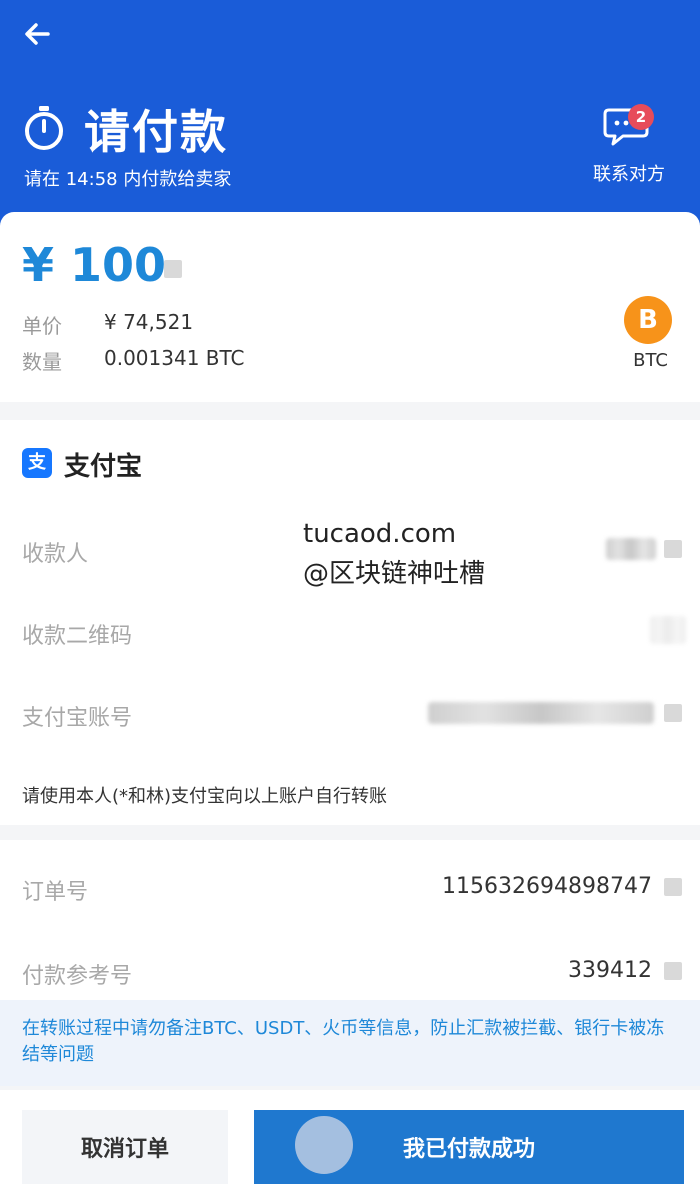  What do you see at coordinates (629, 145) in the screenshot?
I see `contact-seller-button: 2 联系对方` at bounding box center [629, 145].